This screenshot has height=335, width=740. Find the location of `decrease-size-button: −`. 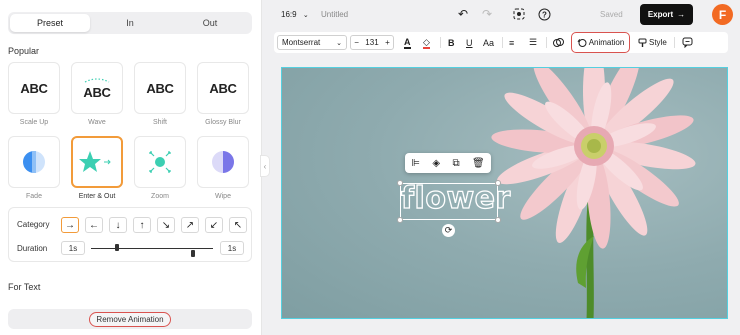

decrease-size-button: − is located at coordinates (356, 42).